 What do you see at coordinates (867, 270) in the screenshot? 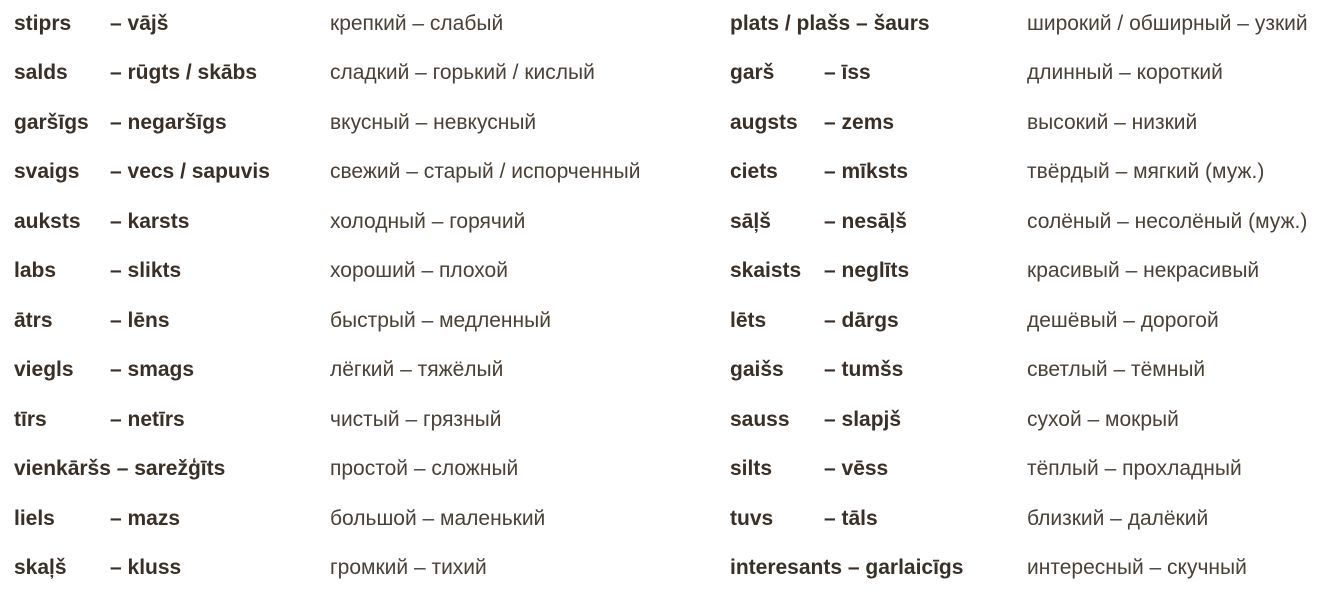
I see `latvian-antonym: – neglīts` at bounding box center [867, 270].